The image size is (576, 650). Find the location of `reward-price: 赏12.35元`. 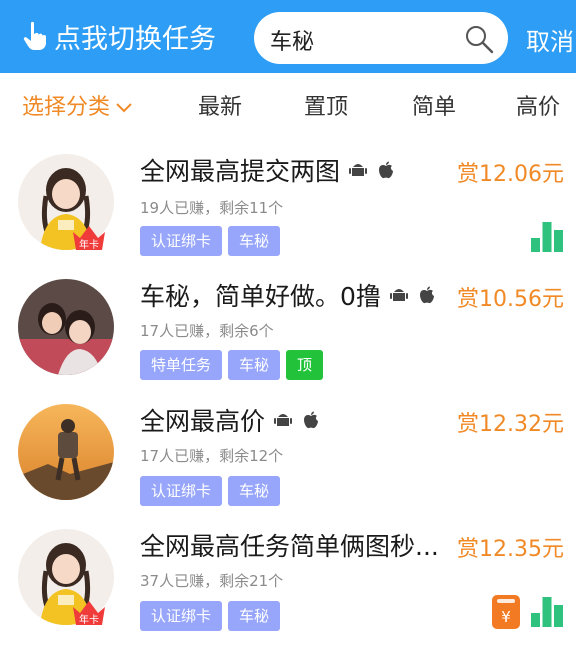

reward-price: 赏12.35元 is located at coordinates (510, 549).